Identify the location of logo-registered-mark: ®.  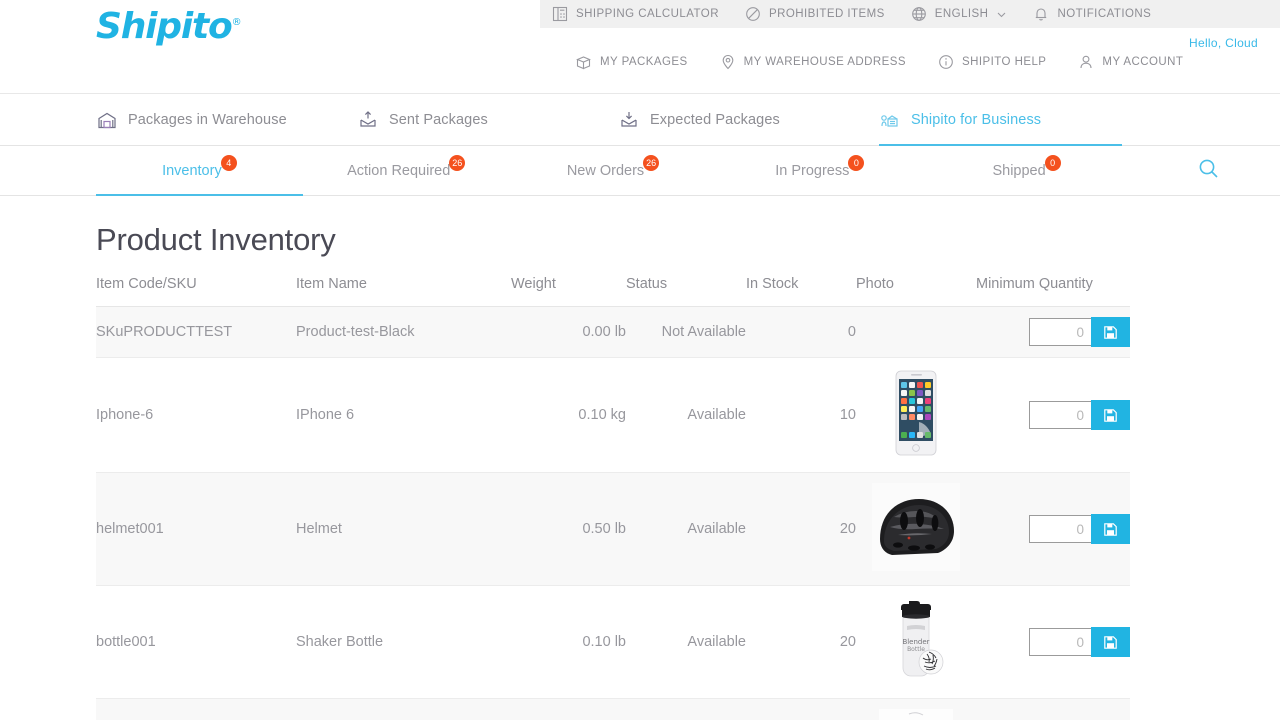
(236, 22).